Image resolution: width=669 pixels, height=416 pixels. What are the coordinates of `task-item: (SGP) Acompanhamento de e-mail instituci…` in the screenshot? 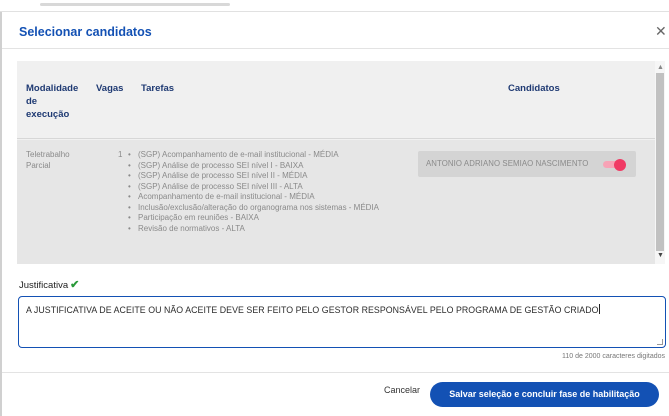 It's located at (252, 155).